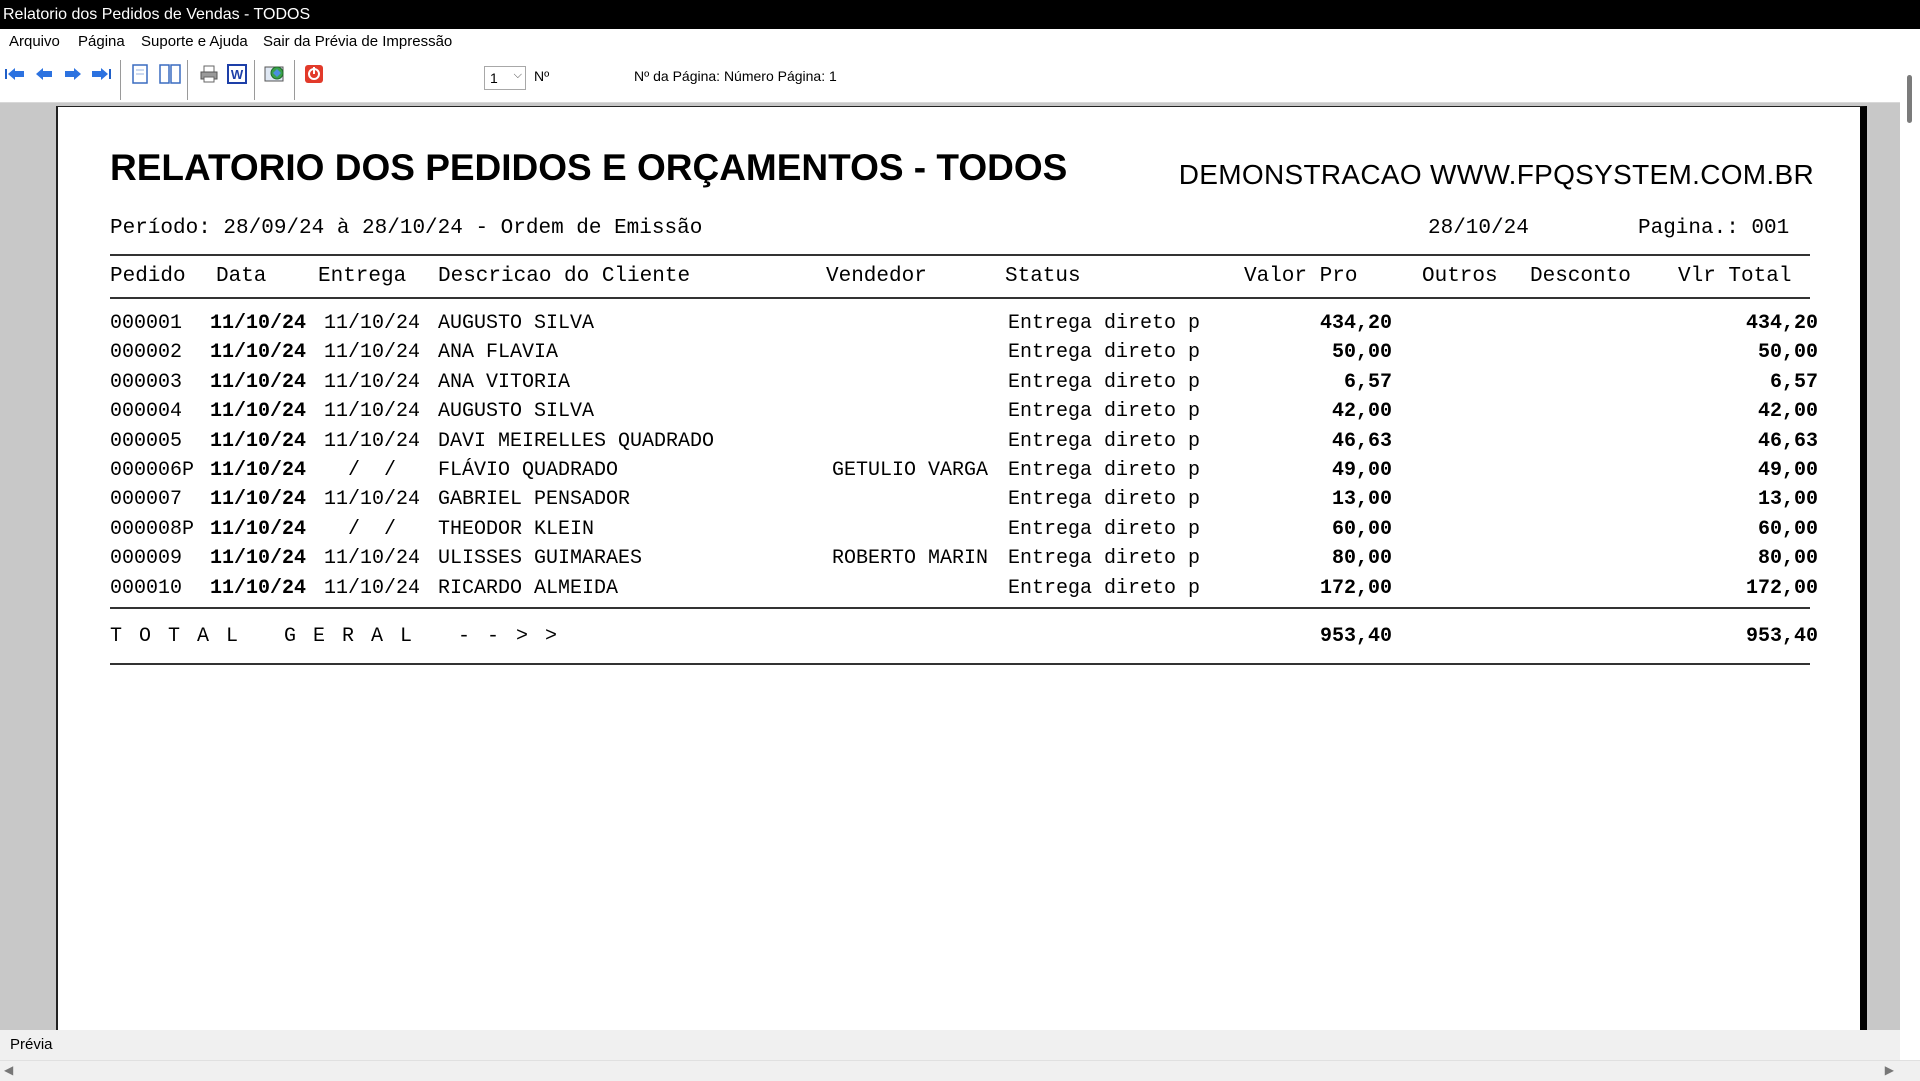 The image size is (1920, 1081). I want to click on row-cliente: GABRIEL PENSADOR, so click(534, 500).